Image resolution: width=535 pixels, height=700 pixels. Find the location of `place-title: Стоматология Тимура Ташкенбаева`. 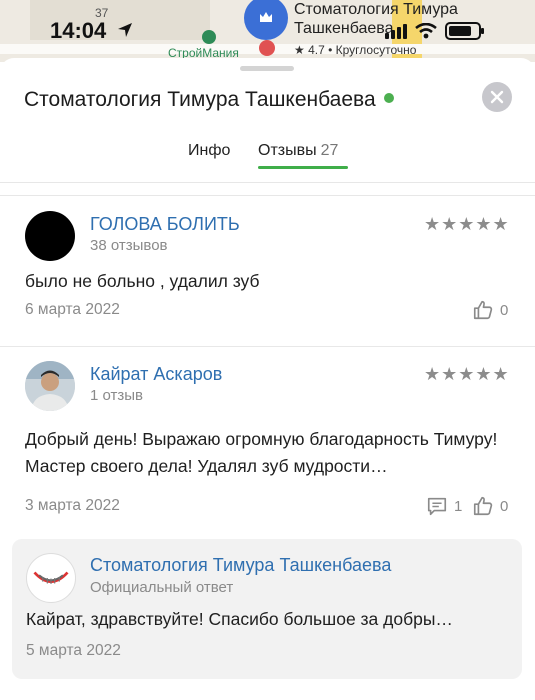

place-title: Стоматология Тимура Ташкенбаева is located at coordinates (209, 100).